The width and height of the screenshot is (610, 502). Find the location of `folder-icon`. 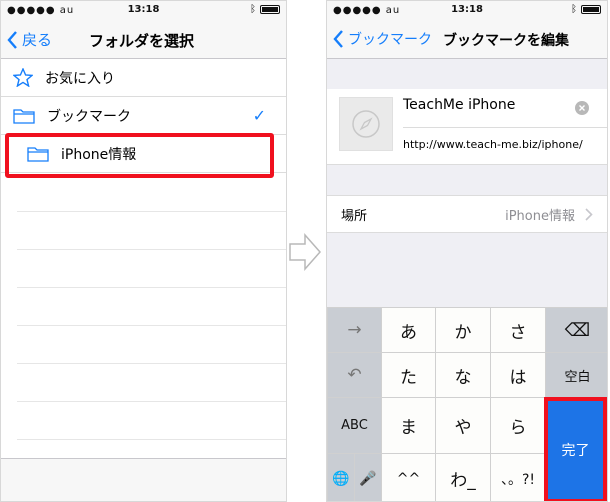

folder-icon is located at coordinates (24, 116).